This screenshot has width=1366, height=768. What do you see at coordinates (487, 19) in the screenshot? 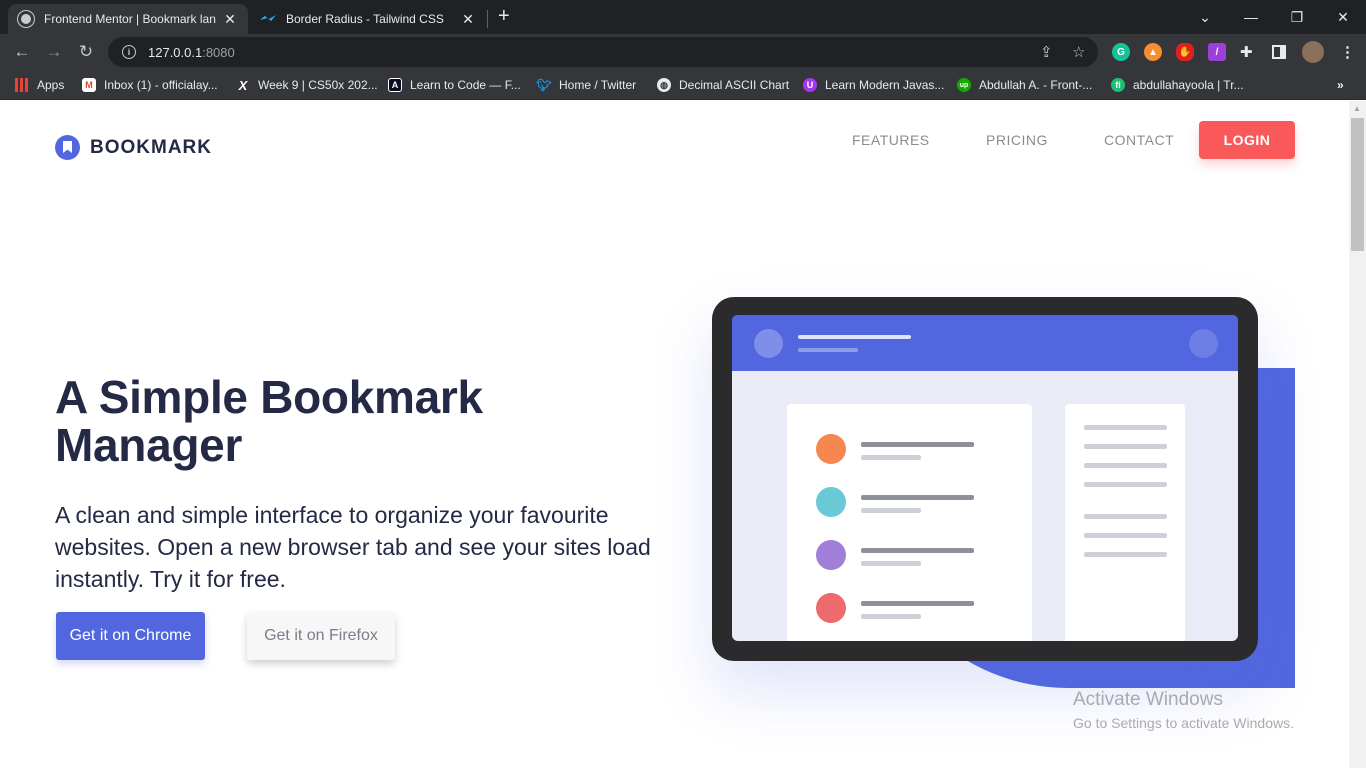
I see `tab-divider` at bounding box center [487, 19].